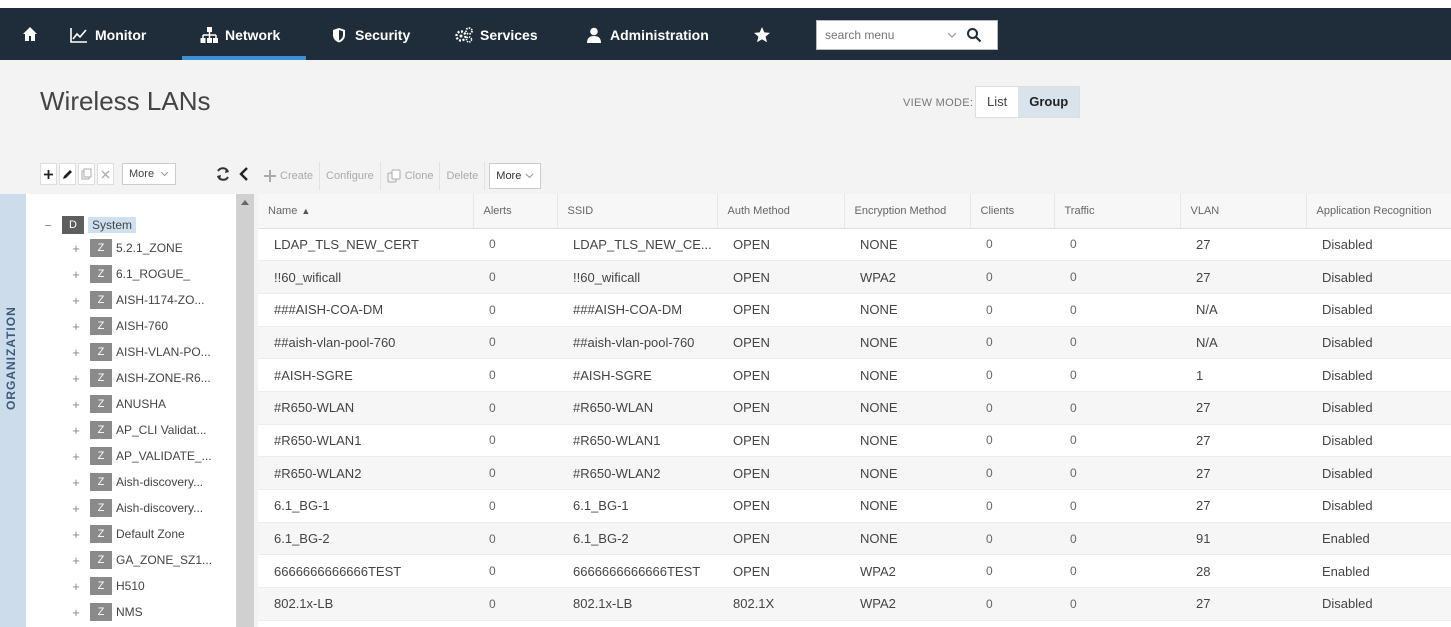 The image size is (1451, 627). Describe the element at coordinates (30, 34) in the screenshot. I see `home-icon` at that location.